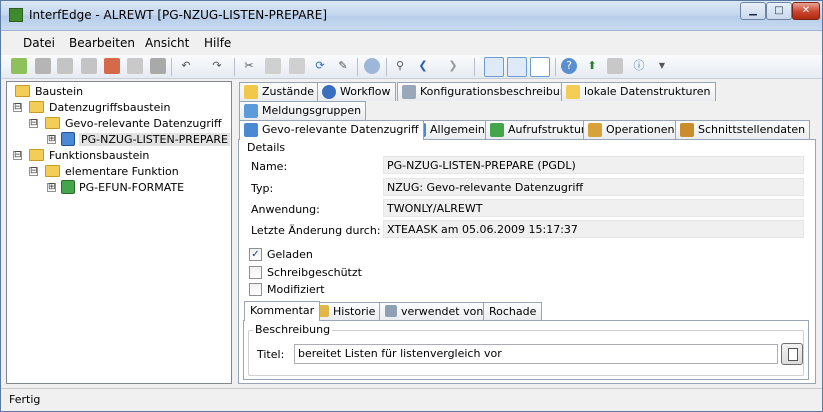 This screenshot has width=823, height=412. Describe the element at coordinates (743, 129) in the screenshot. I see `tab-schnittstellendaten: Schnittstellendaten` at that location.